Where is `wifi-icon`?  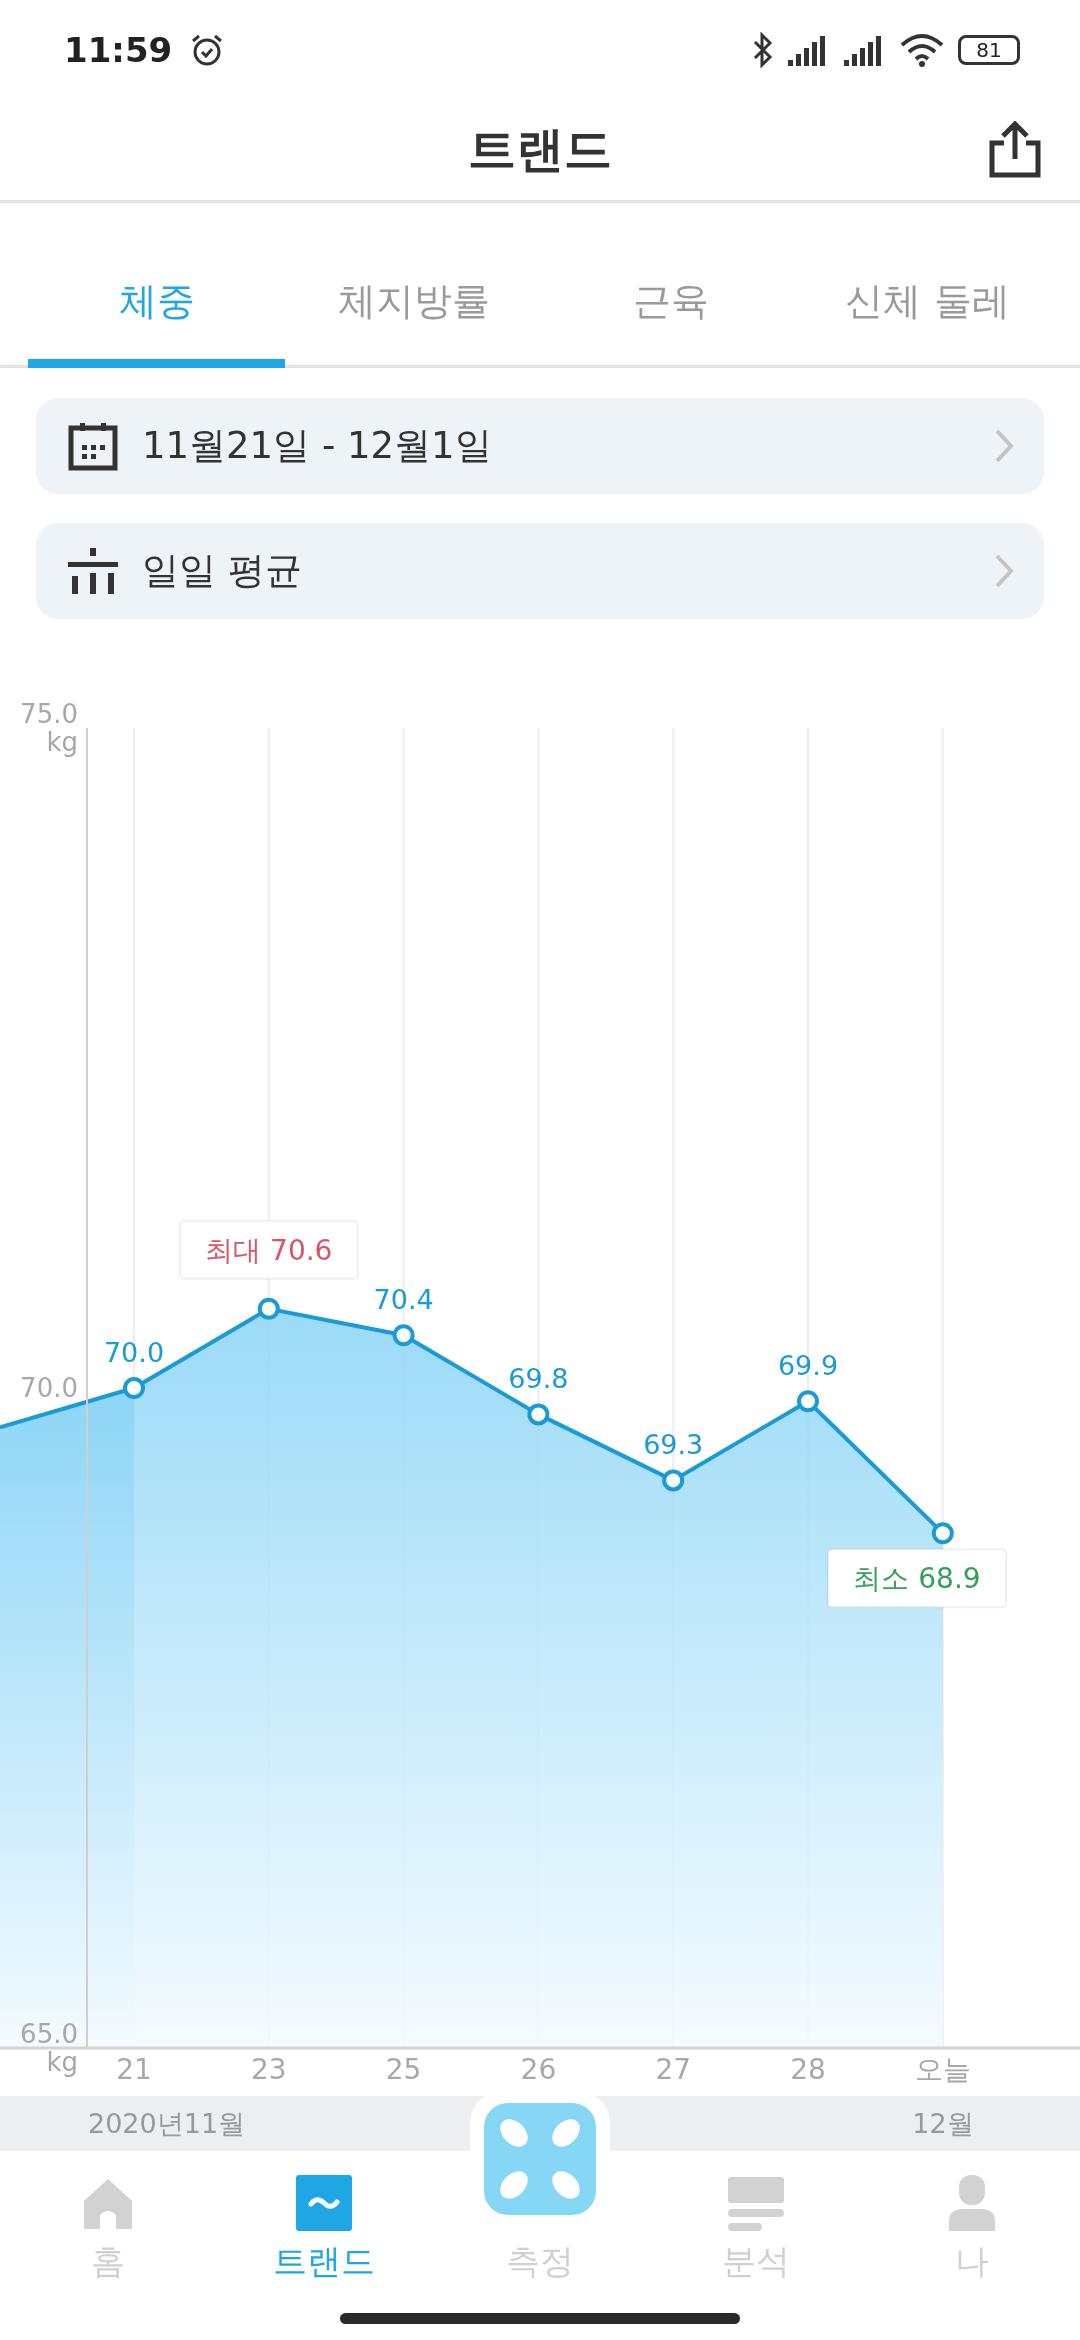
wifi-icon is located at coordinates (922, 50).